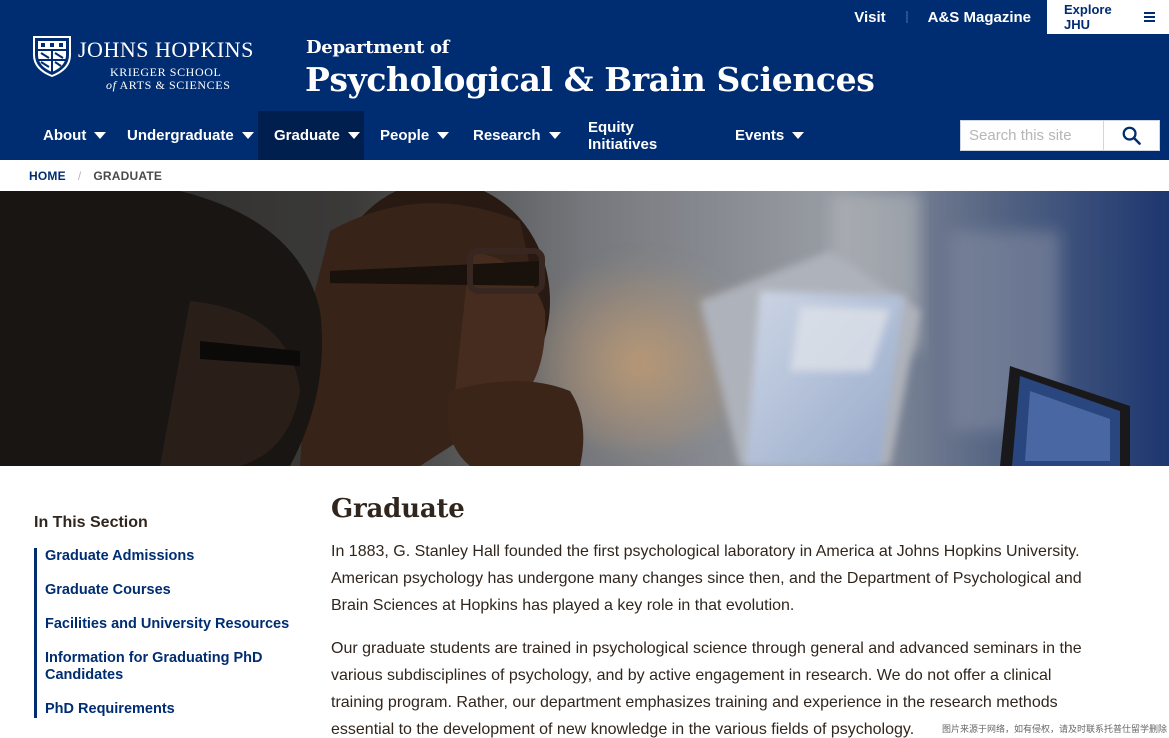 This screenshot has width=1169, height=738. Describe the element at coordinates (869, 17) in the screenshot. I see `visit-link: Visit` at that location.